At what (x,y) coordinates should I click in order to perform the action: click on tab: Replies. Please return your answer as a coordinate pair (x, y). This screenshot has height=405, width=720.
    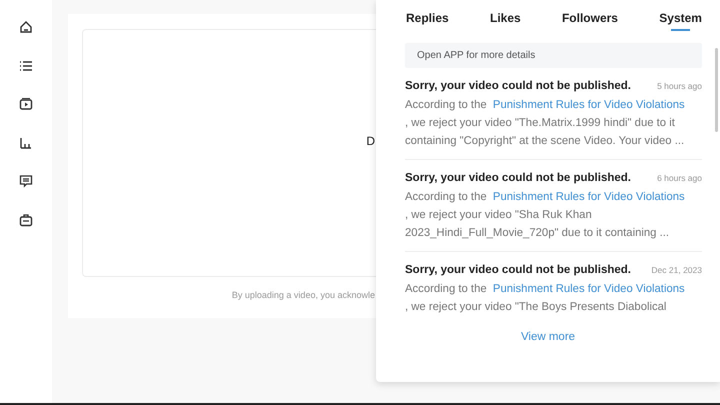
    Looking at the image, I should click on (427, 21).